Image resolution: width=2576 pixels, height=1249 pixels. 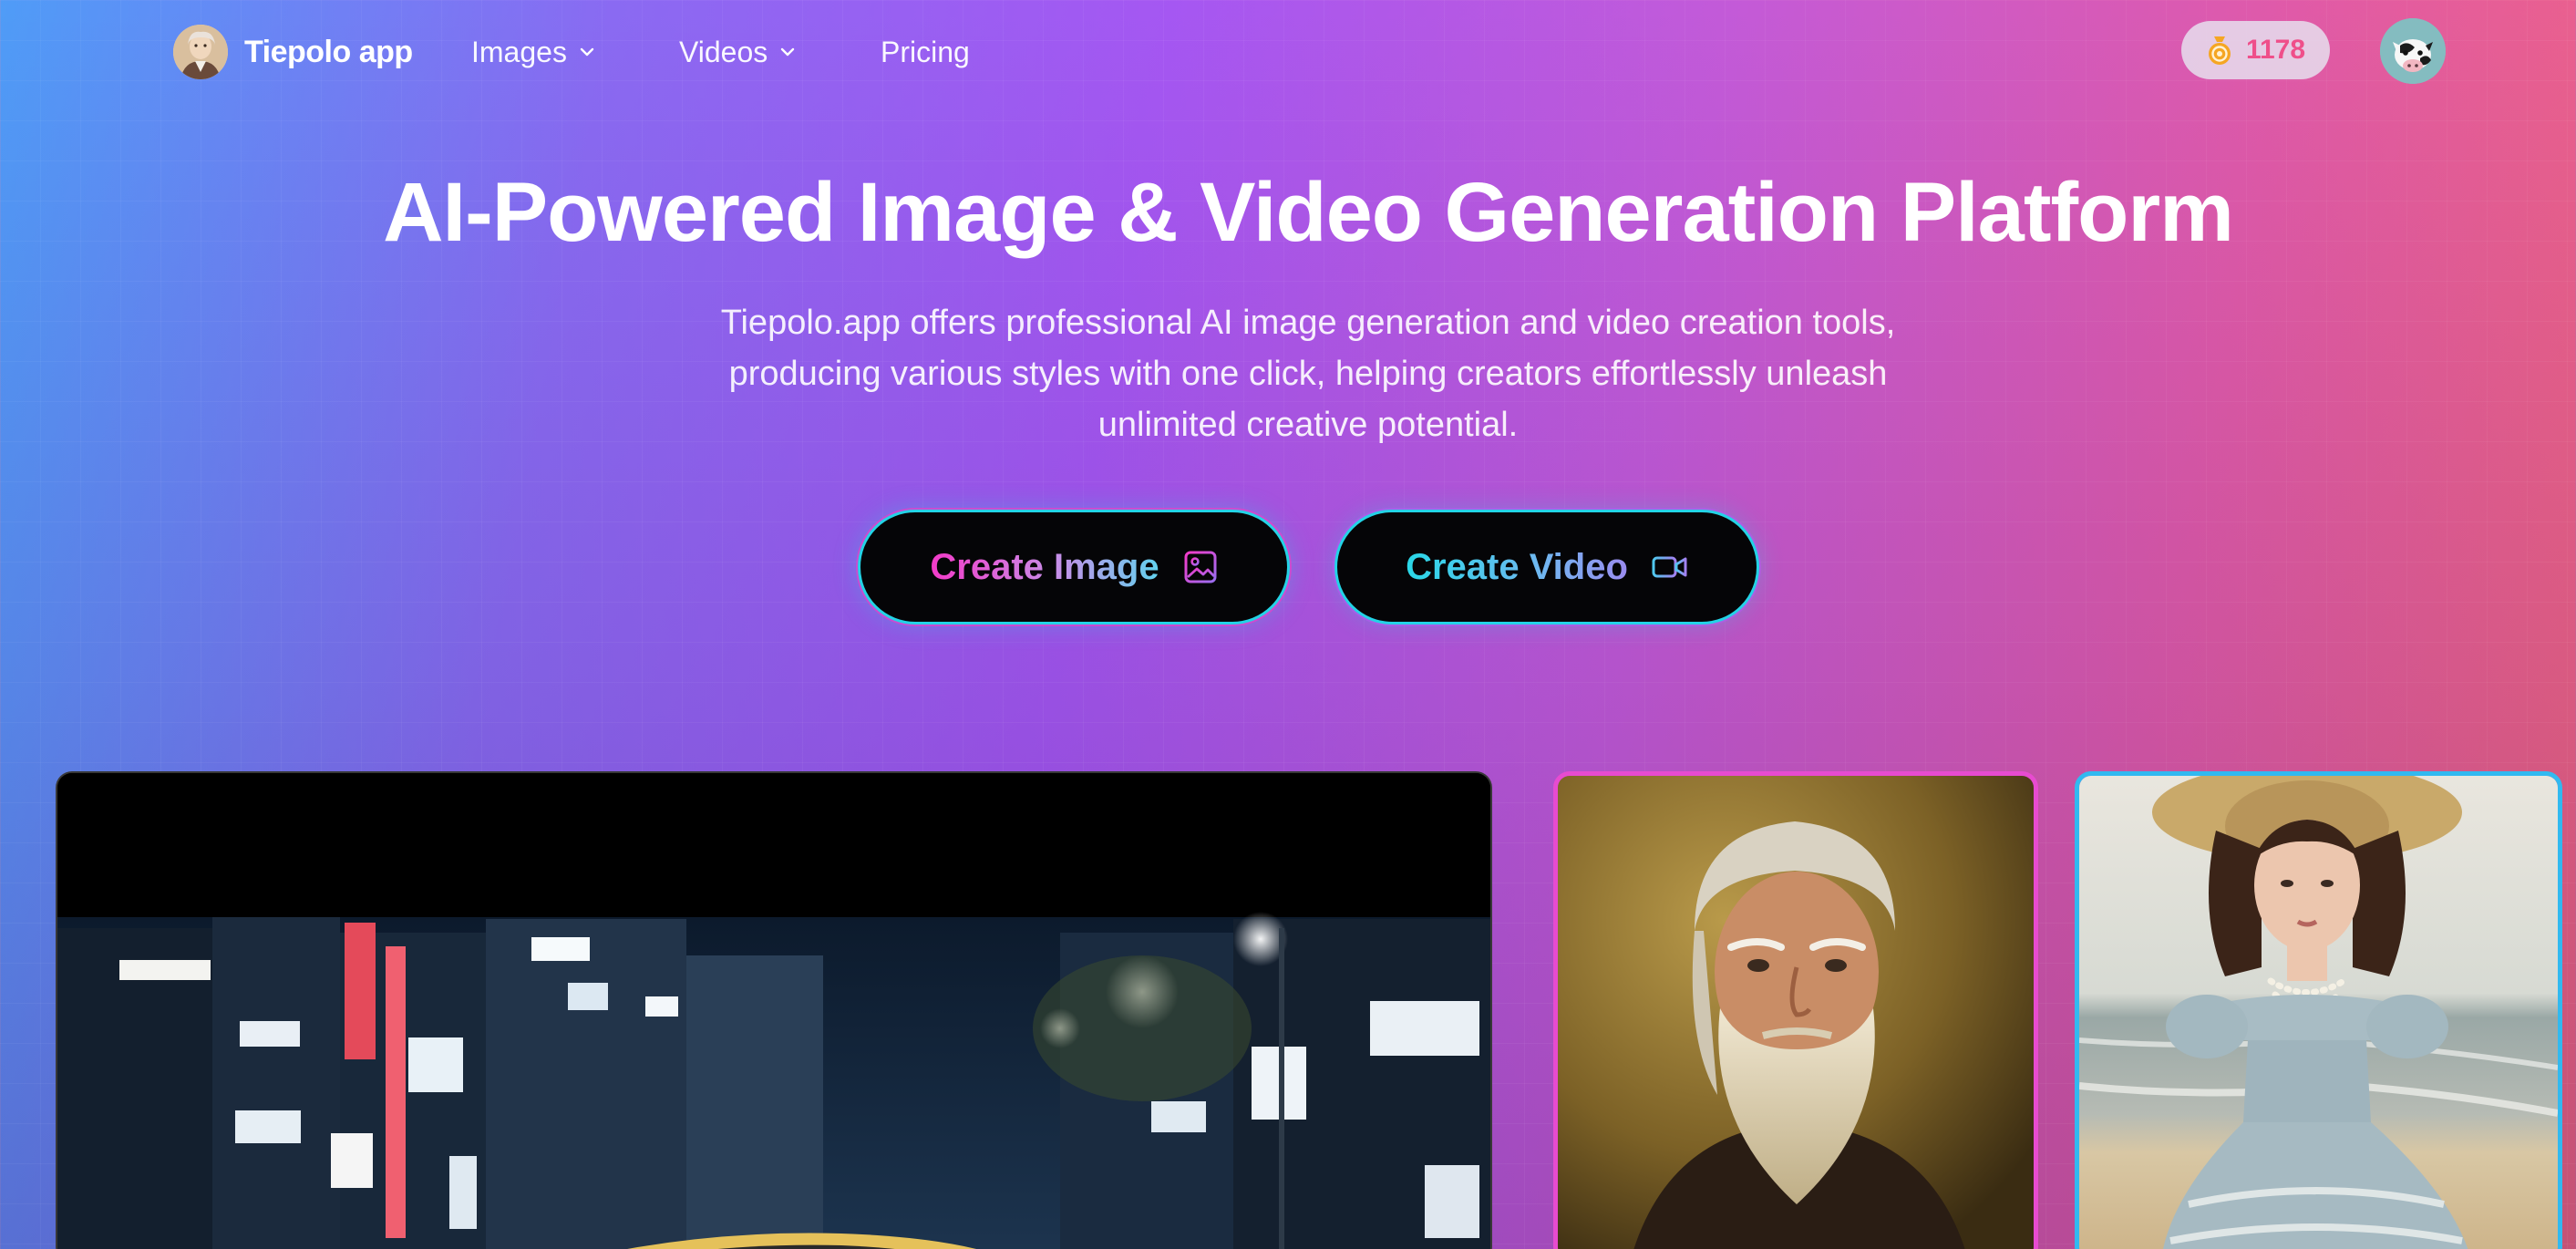 What do you see at coordinates (1200, 567) in the screenshot?
I see `image-icon` at bounding box center [1200, 567].